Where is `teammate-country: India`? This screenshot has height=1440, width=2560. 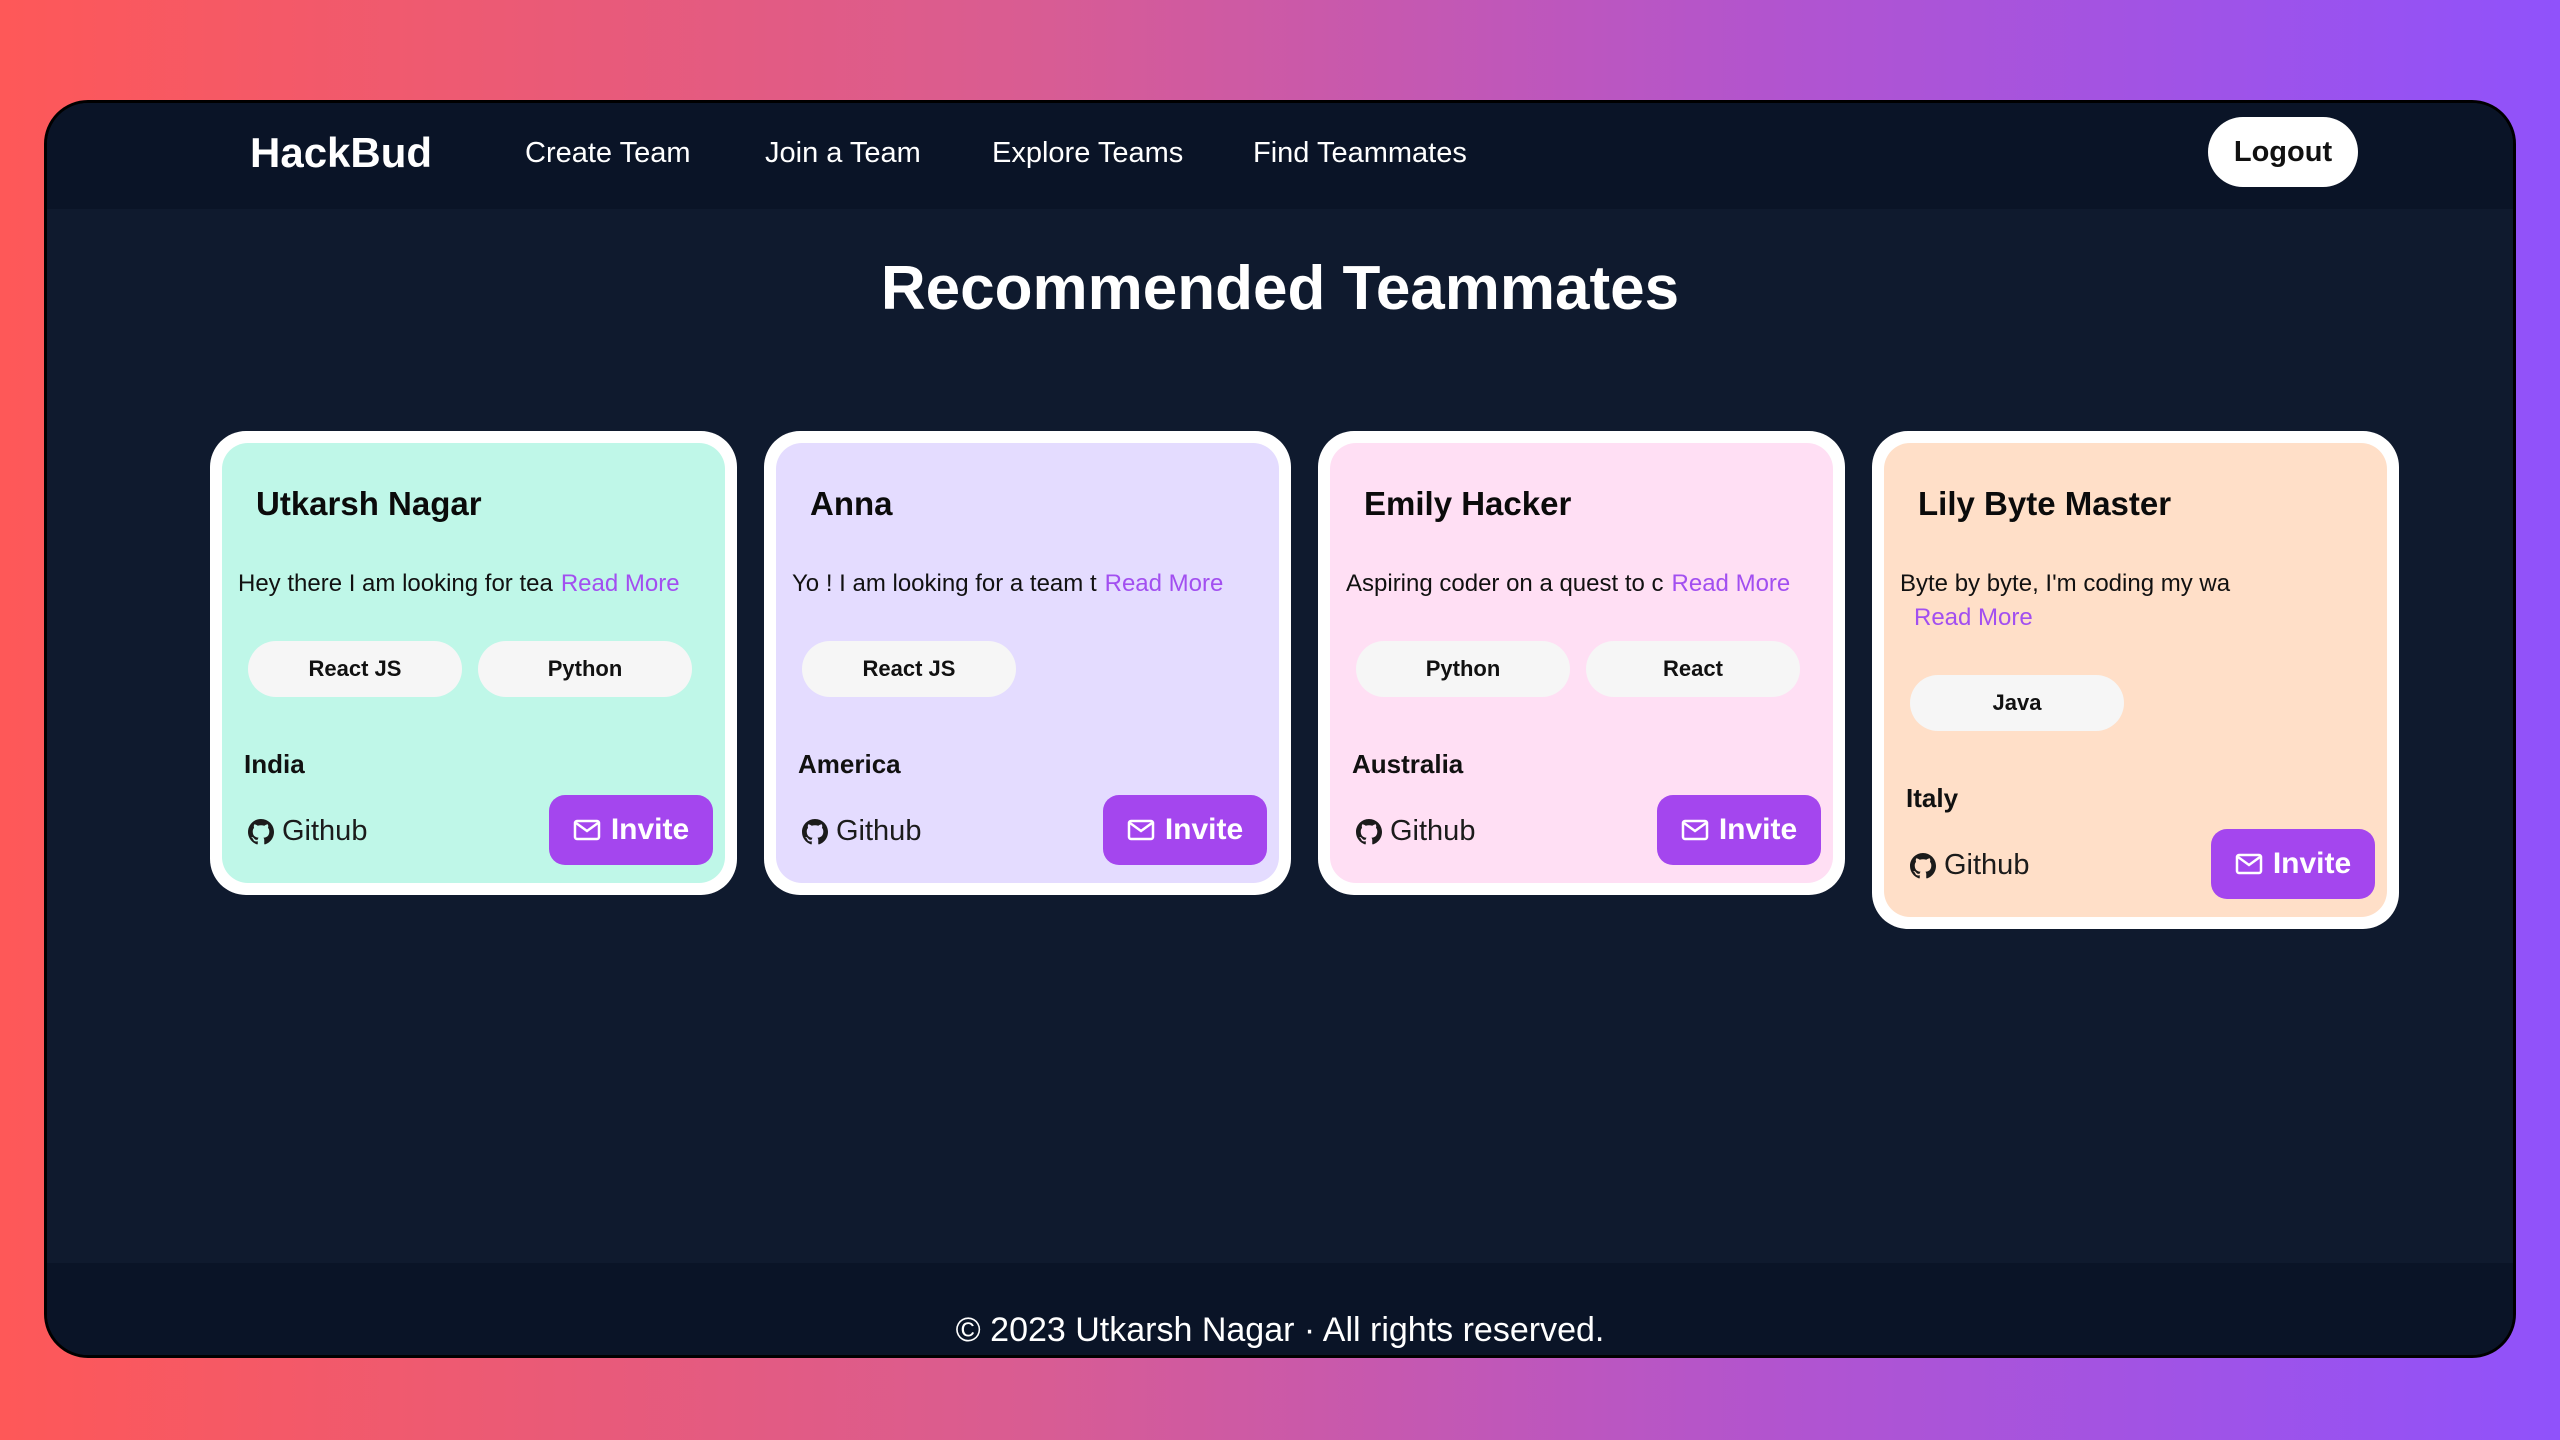 teammate-country: India is located at coordinates (274, 764).